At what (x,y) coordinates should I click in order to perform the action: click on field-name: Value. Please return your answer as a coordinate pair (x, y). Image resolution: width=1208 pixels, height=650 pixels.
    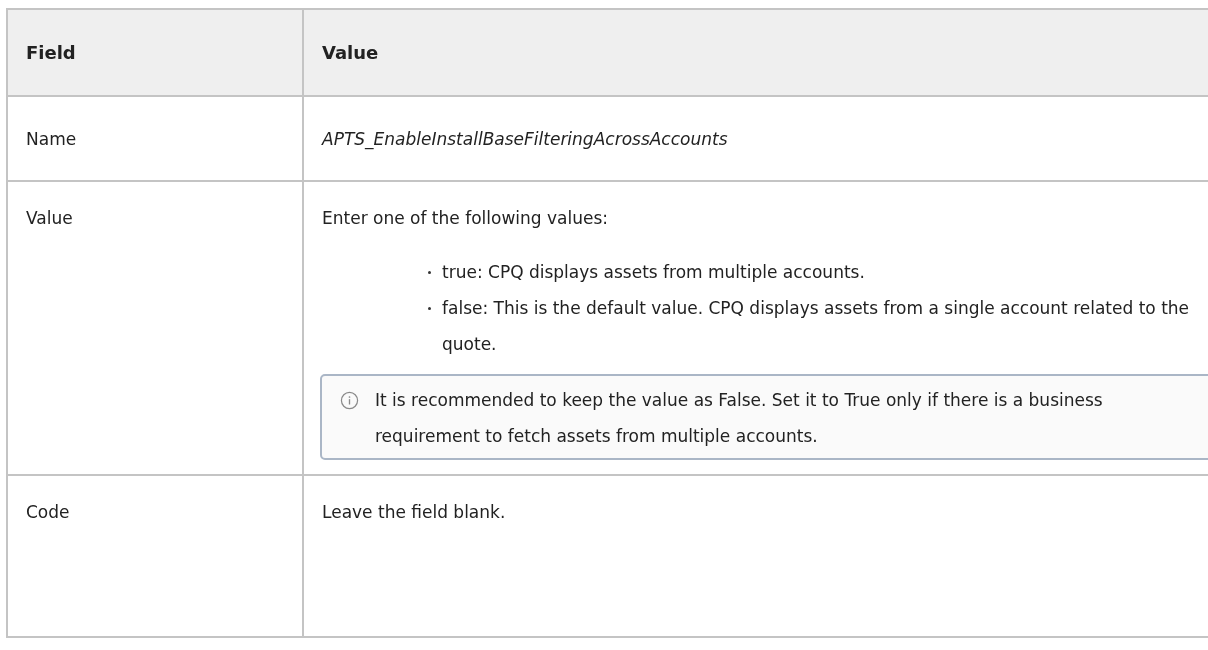
    Looking at the image, I should click on (49, 218).